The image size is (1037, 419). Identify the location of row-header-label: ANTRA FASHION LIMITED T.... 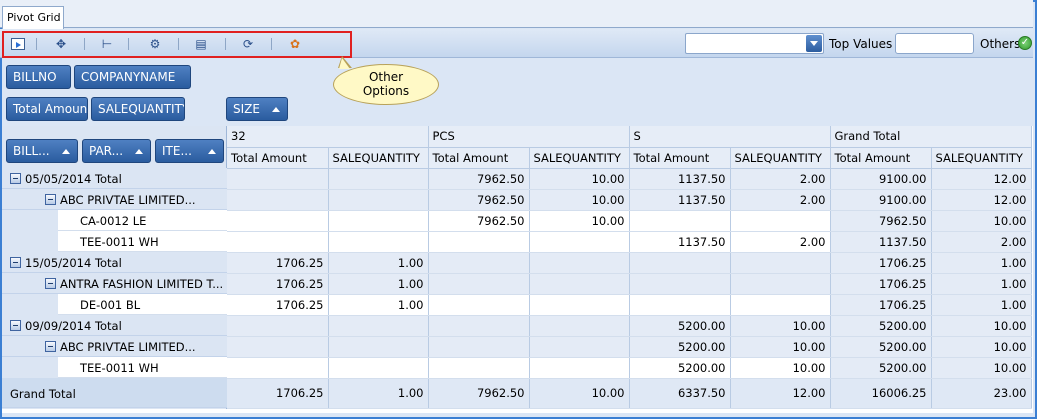
(114, 283).